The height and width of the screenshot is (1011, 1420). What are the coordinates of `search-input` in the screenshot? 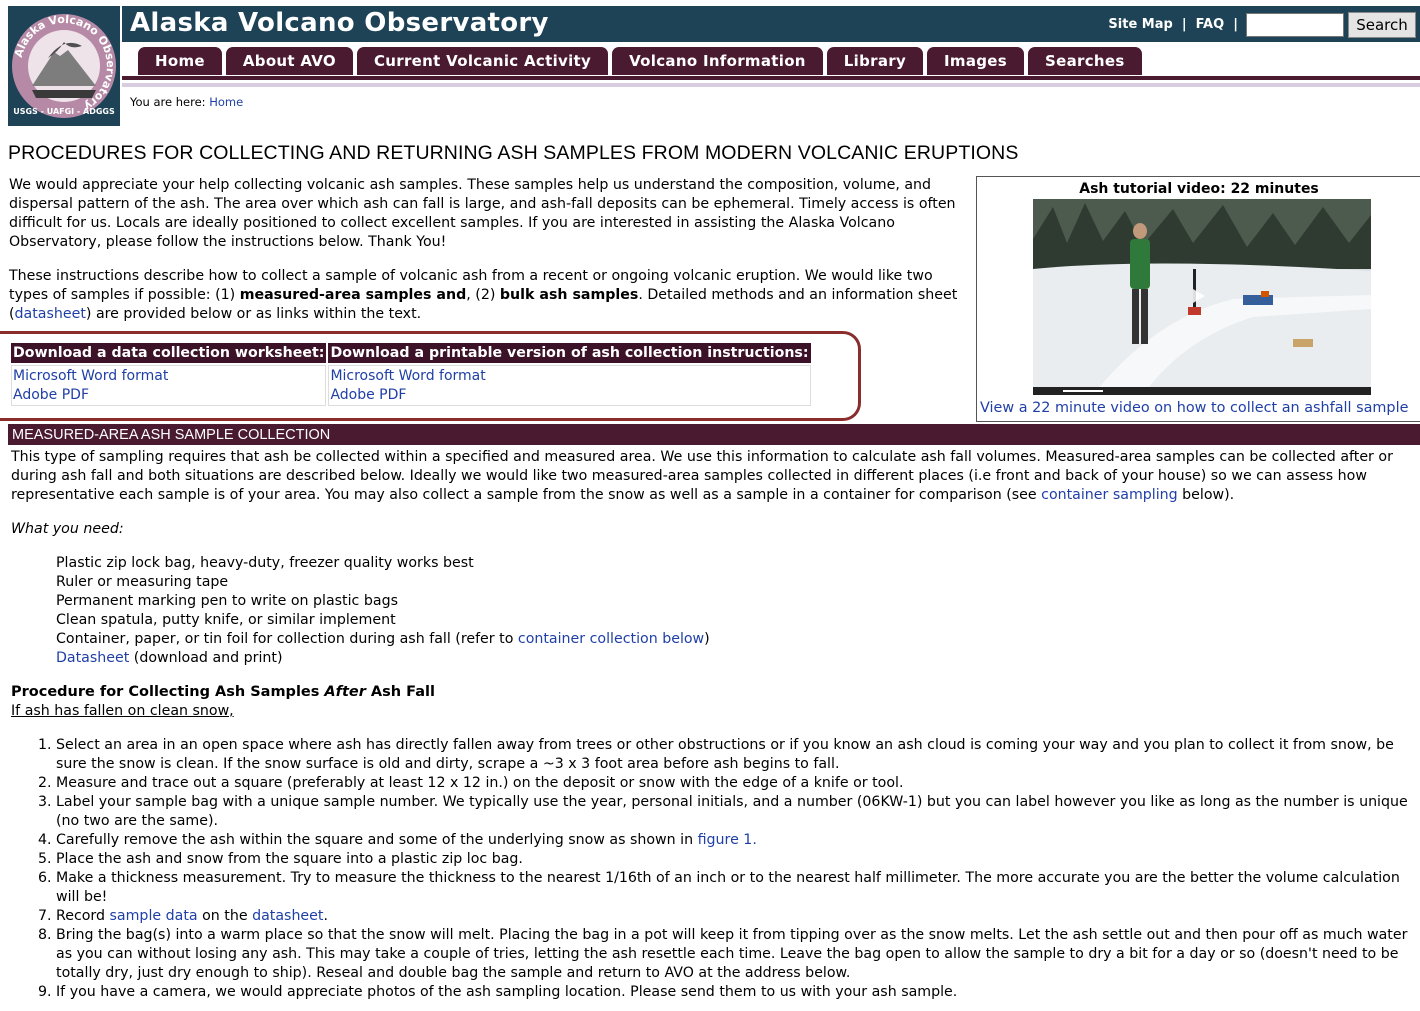 It's located at (1295, 25).